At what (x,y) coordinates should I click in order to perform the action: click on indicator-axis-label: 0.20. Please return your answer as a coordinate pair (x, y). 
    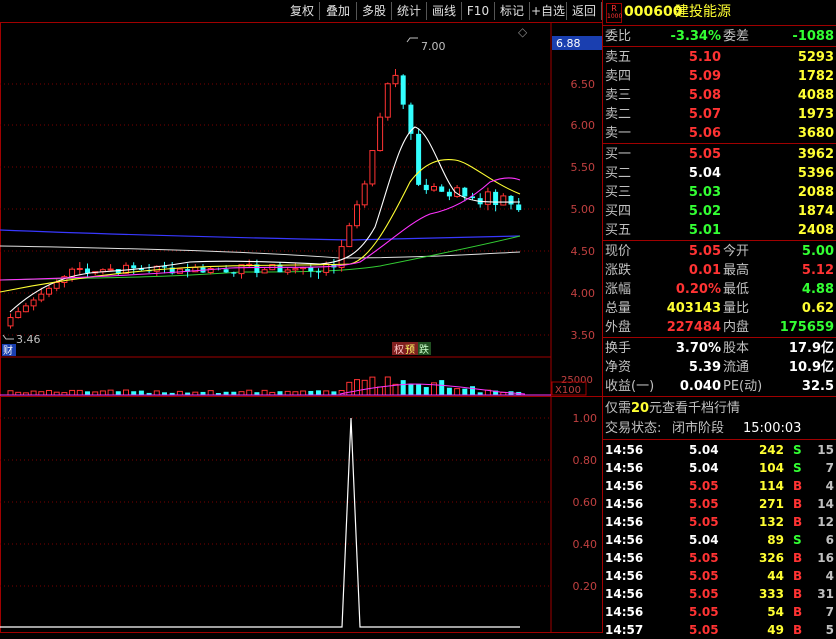
    Looking at the image, I should click on (585, 586).